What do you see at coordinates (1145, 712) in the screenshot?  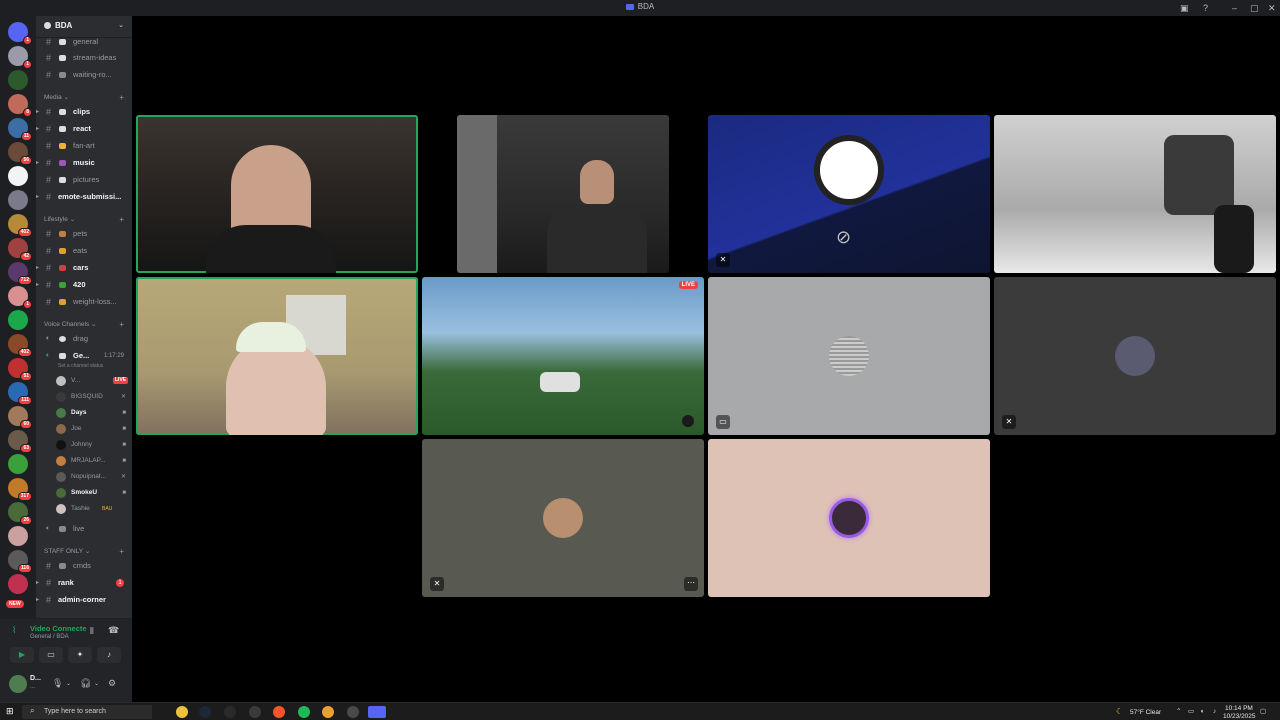 I see `weather-text: 57°F Clear` at bounding box center [1145, 712].